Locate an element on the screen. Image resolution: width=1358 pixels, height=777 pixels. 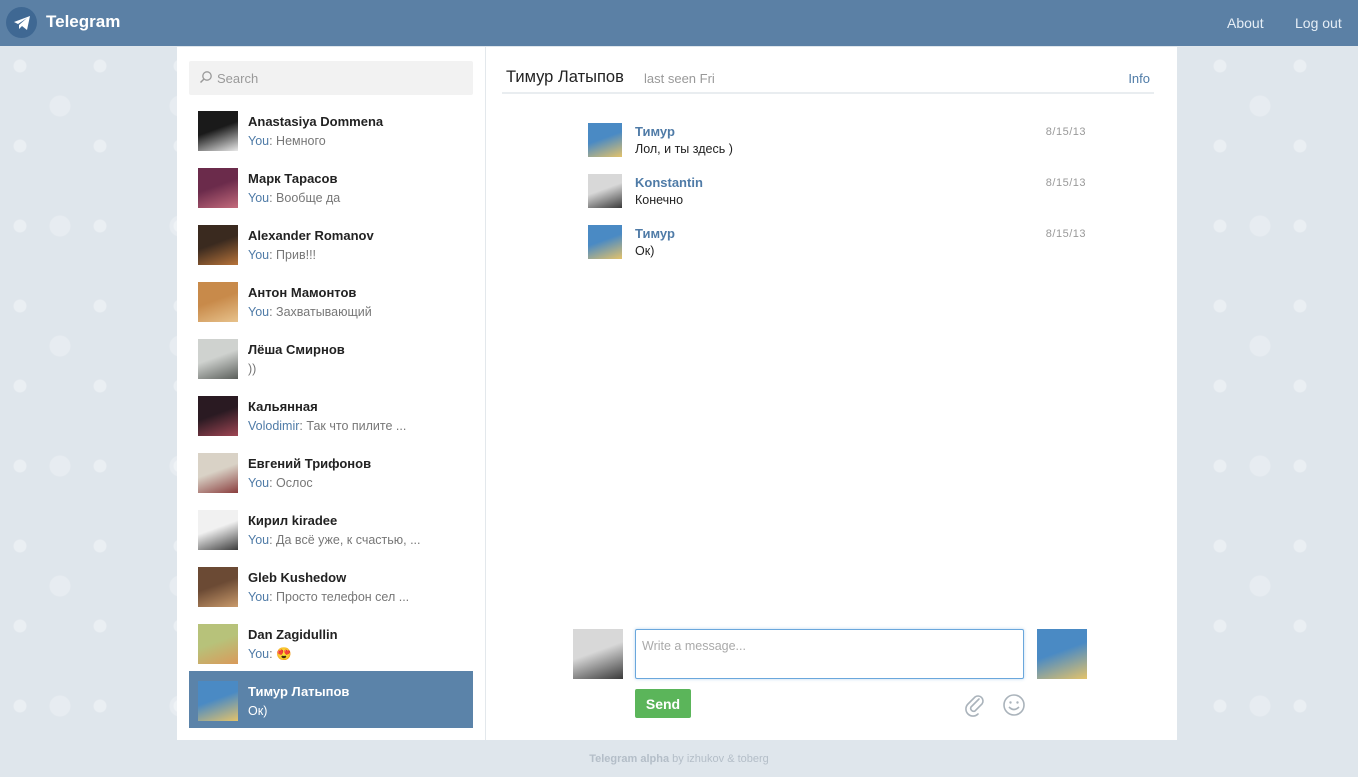
message-composer is located at coordinates (829, 654).